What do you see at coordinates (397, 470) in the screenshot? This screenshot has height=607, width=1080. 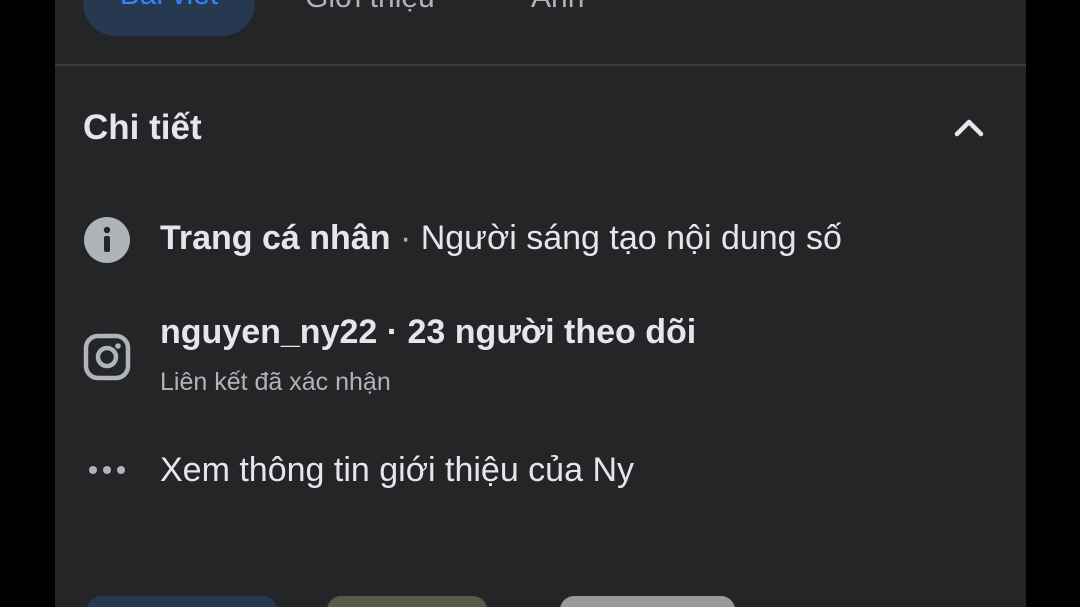 I see `see-about-link: Xem thông tin giới thiệu của Ny` at bounding box center [397, 470].